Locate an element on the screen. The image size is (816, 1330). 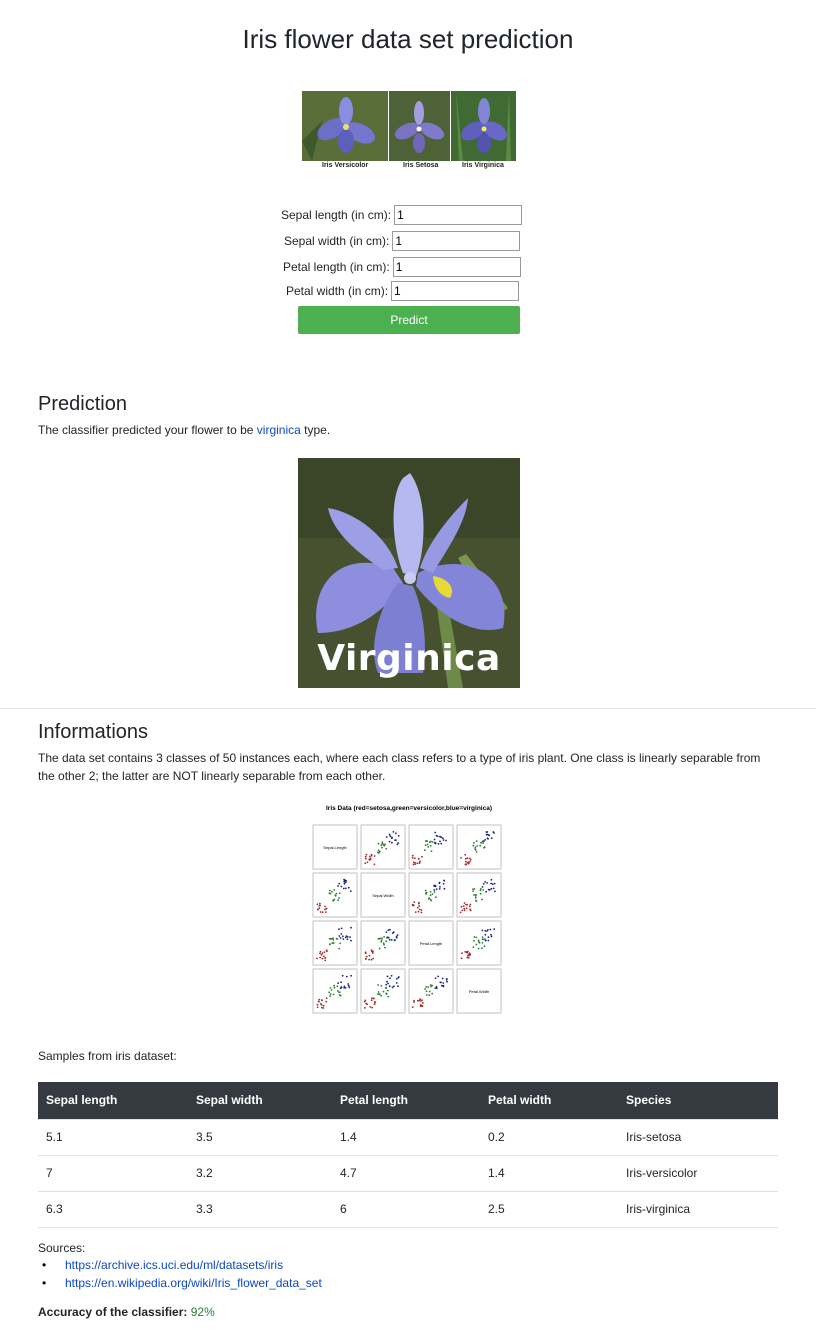
column-header-sepal-length: Sepal length is located at coordinates (113, 1100).